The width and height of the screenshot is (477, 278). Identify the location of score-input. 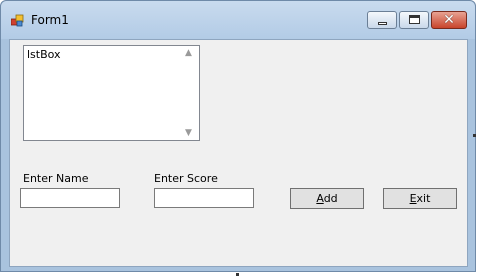
(204, 198).